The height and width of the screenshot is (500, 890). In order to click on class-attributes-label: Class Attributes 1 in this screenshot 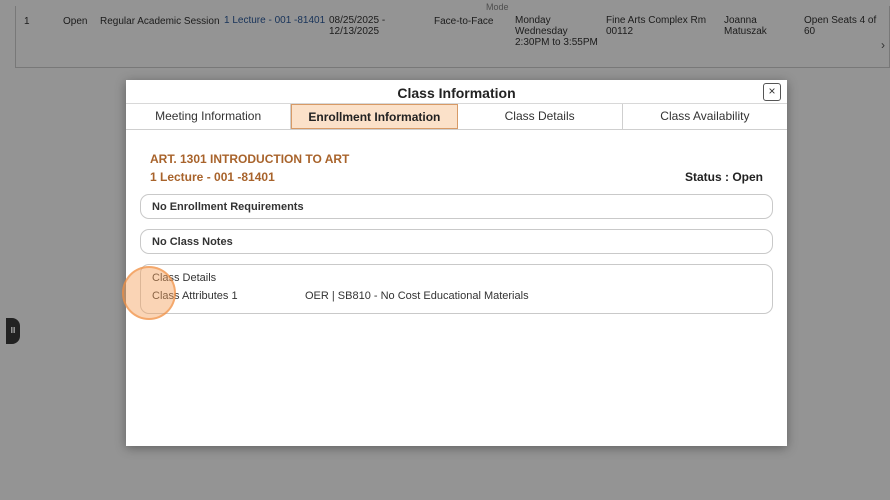, I will do `click(195, 296)`.